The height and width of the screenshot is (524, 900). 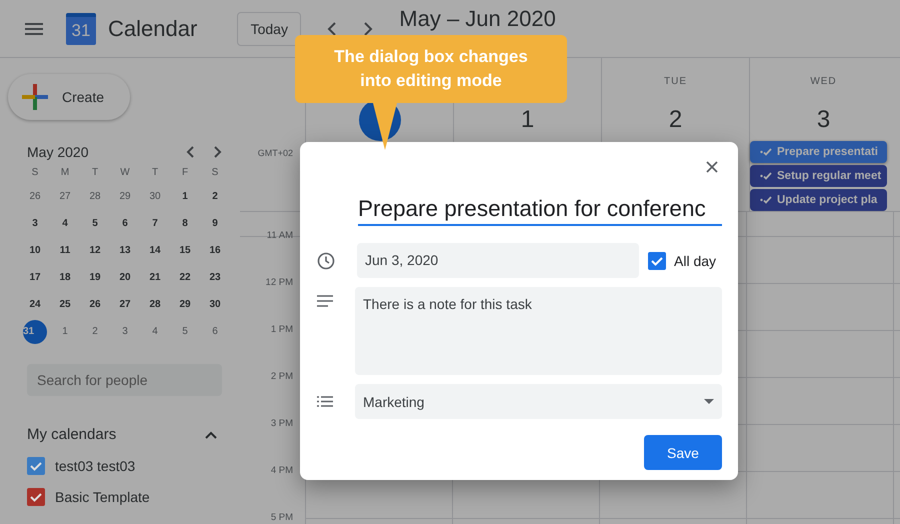 What do you see at coordinates (95, 466) in the screenshot?
I see `calendar-name: test03 test03` at bounding box center [95, 466].